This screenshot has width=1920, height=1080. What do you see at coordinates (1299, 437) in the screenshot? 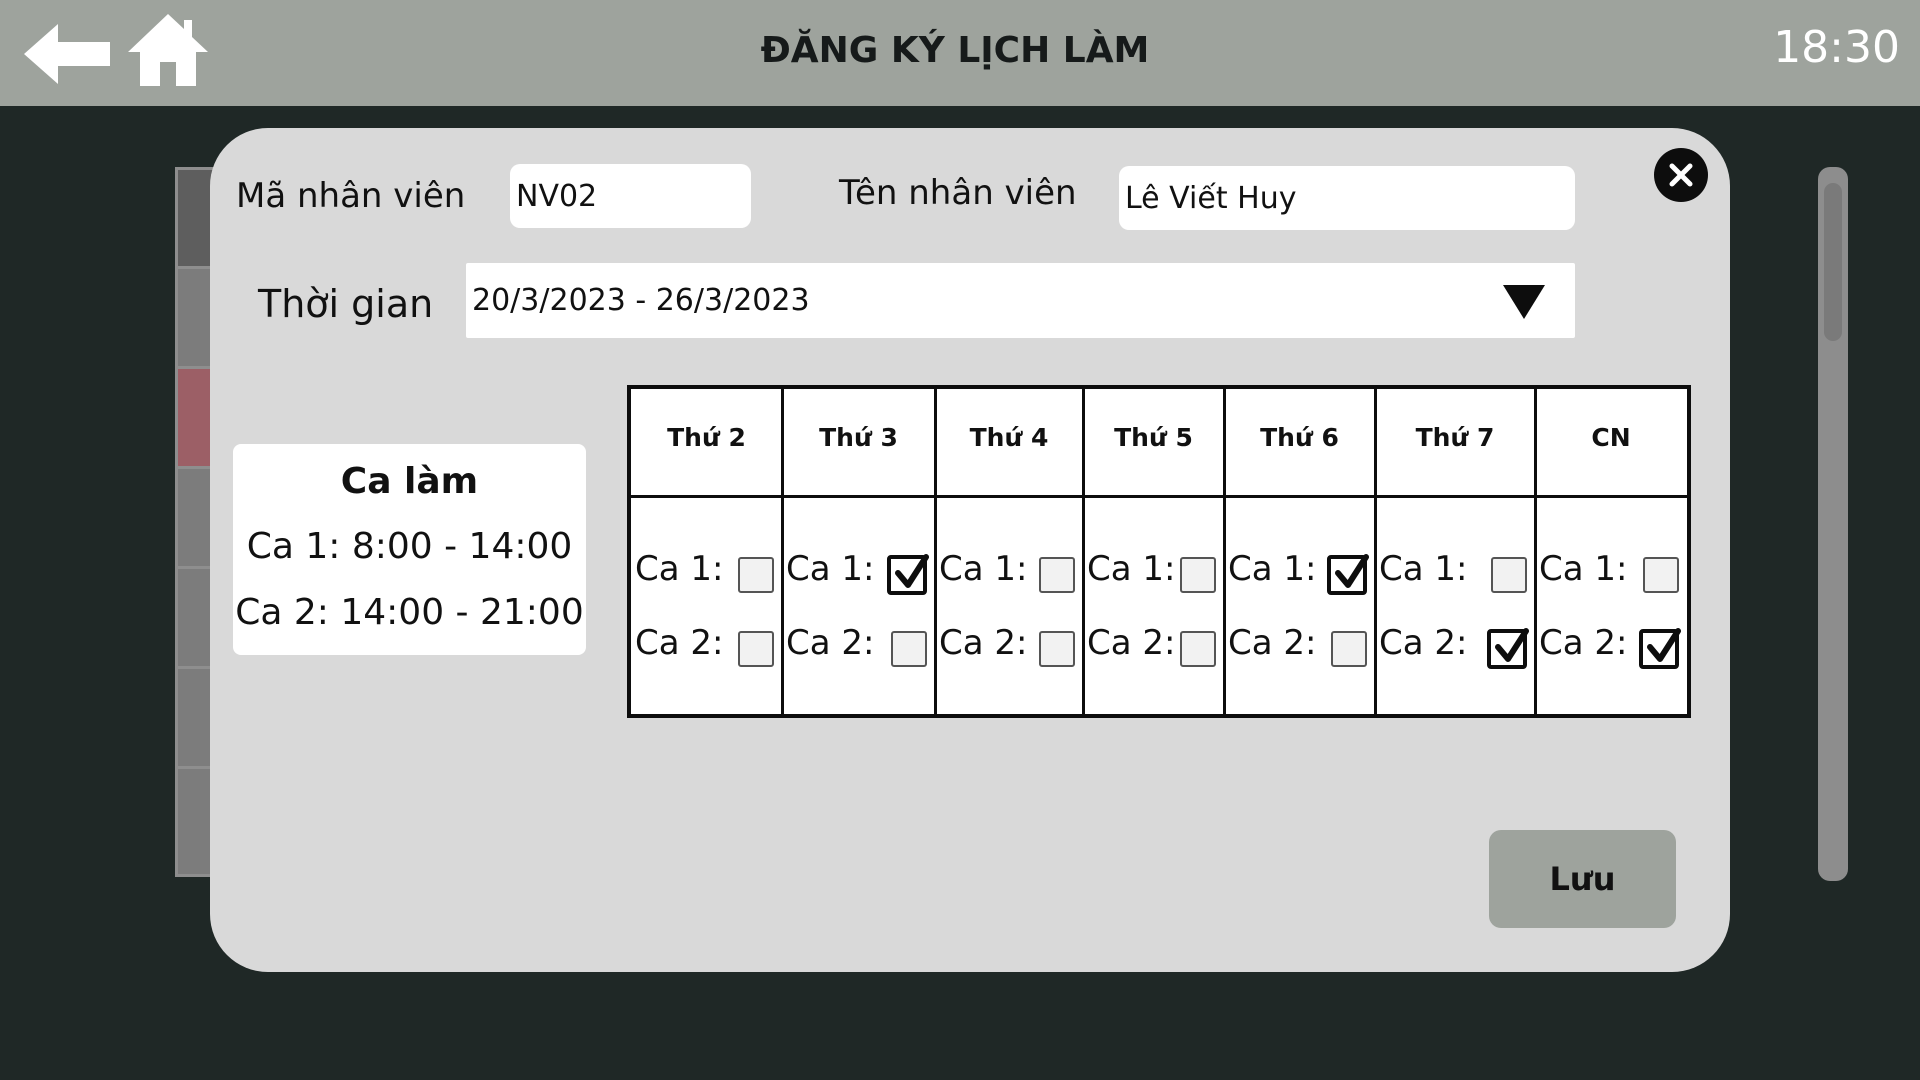
I see `day-header: Thứ 6` at bounding box center [1299, 437].